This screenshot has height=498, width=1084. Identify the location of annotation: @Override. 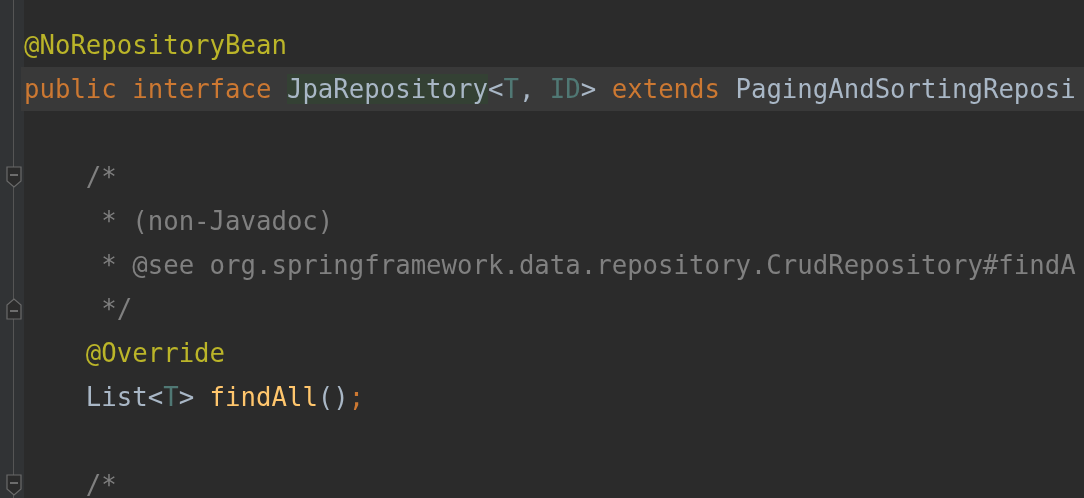
(155, 353).